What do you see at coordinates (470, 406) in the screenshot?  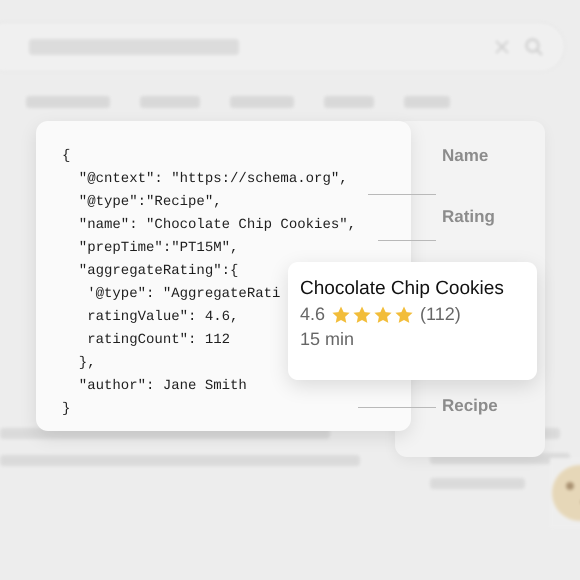 I see `annotation-label: Recipe` at bounding box center [470, 406].